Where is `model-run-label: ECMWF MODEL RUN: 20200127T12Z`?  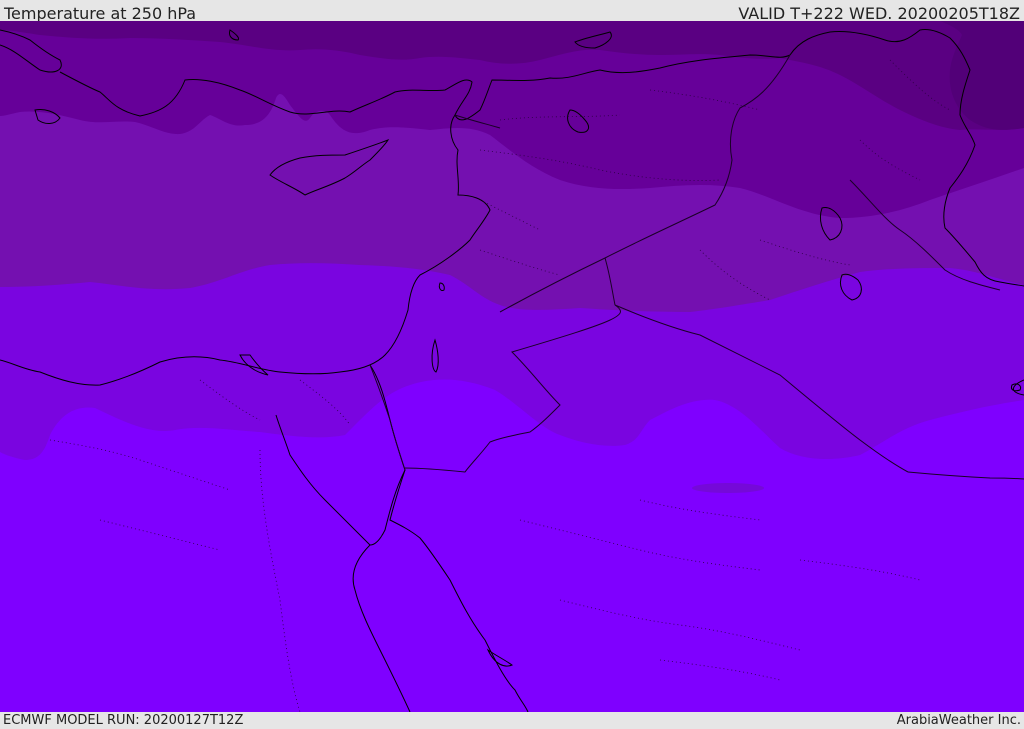 model-run-label: ECMWF MODEL RUN: 20200127T12Z is located at coordinates (123, 720).